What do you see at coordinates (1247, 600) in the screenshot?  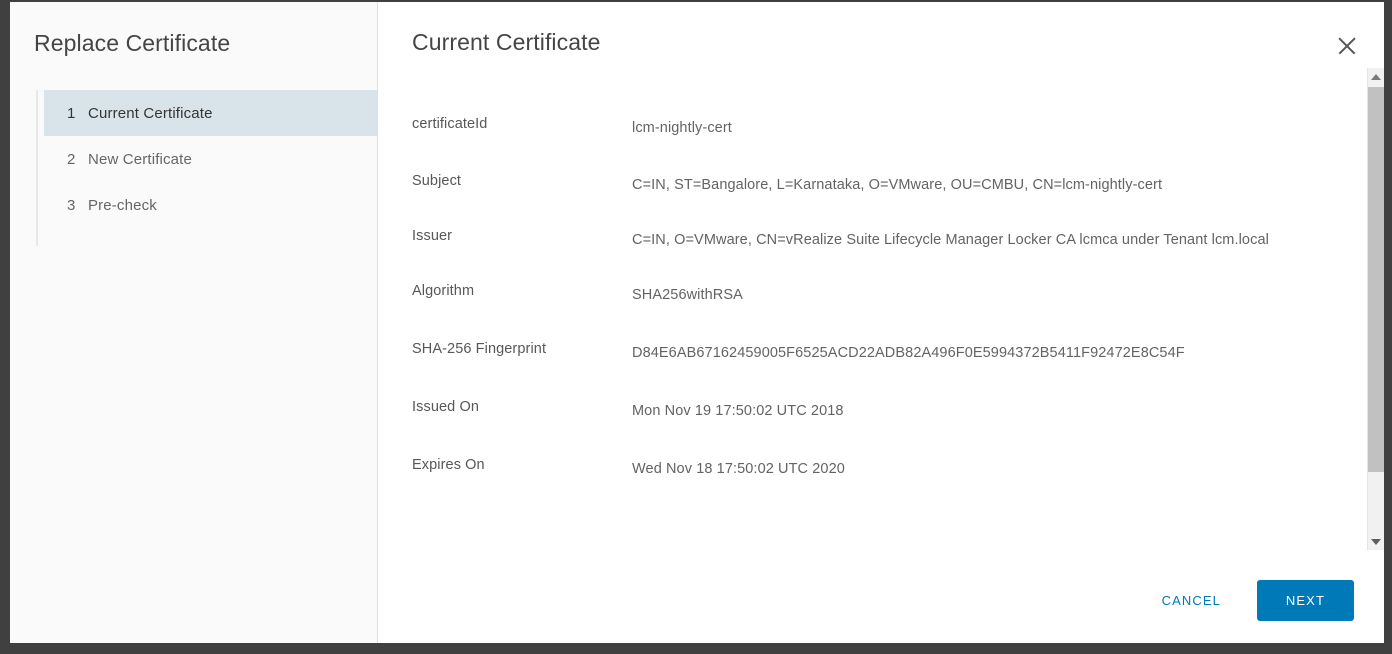 I see `dialog-footer: CANCEL NEXT` at bounding box center [1247, 600].